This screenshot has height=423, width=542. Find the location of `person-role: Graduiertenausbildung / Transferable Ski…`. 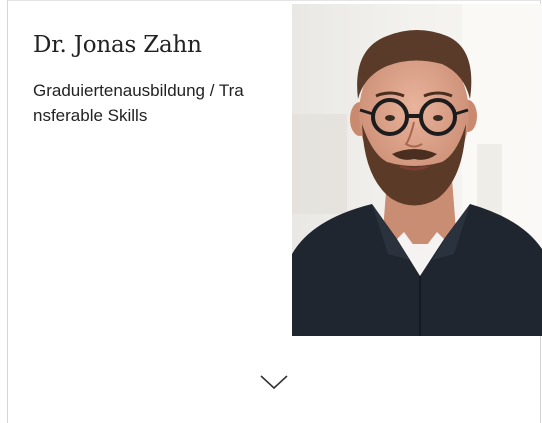

person-role: Graduiertenausbildung / Transferable Ski… is located at coordinates (138, 103).